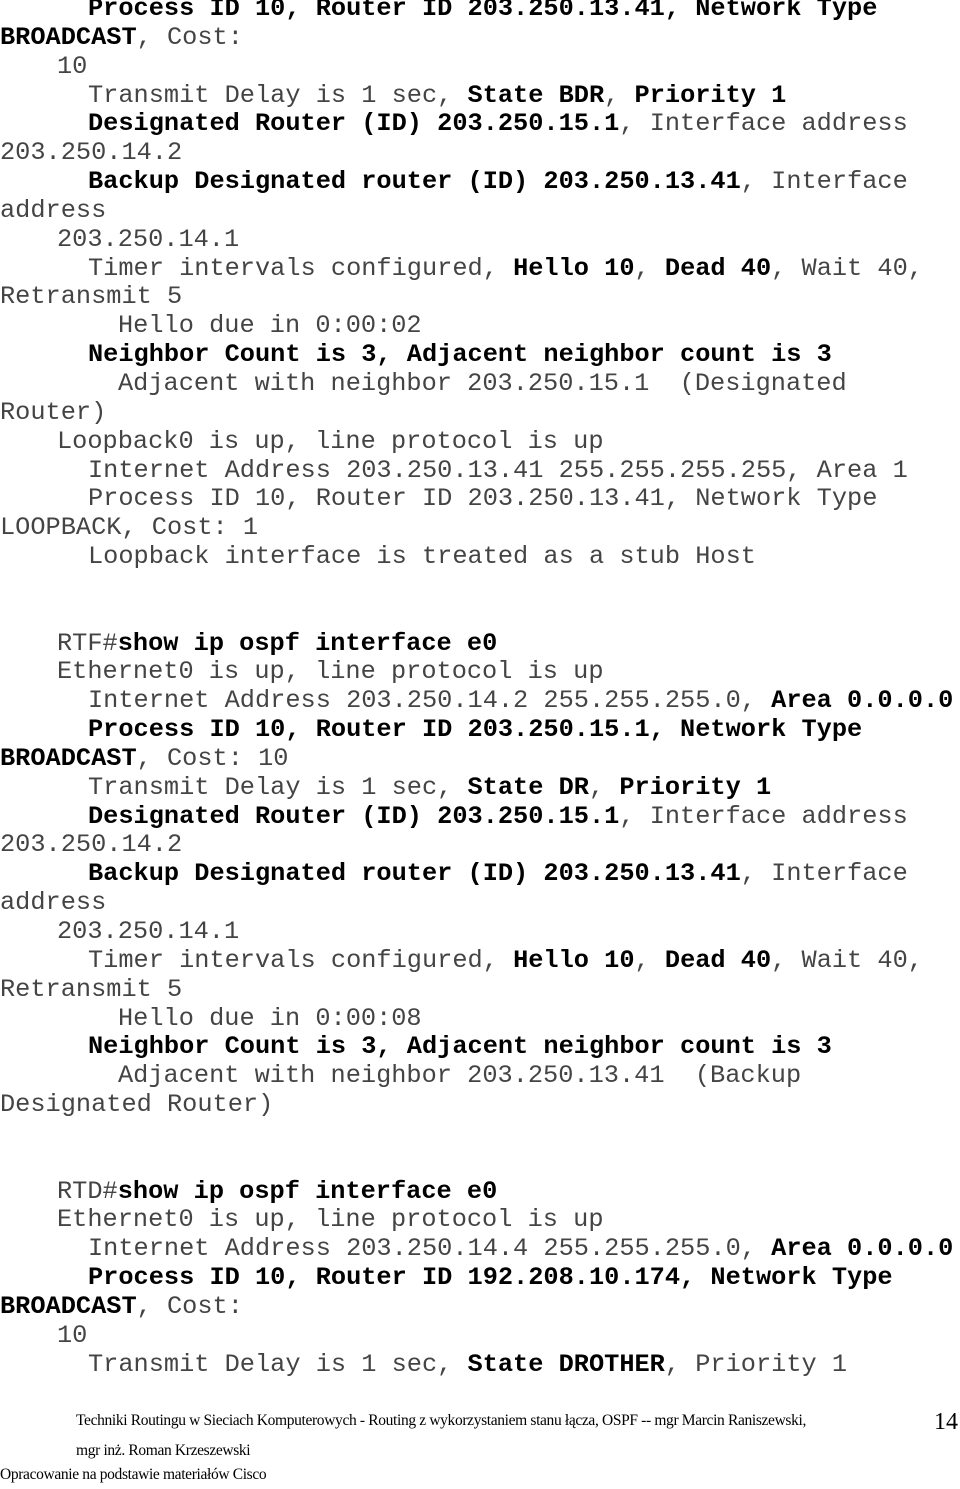 This screenshot has width=960, height=1489. Describe the element at coordinates (566, 1364) in the screenshot. I see `bold-segment: State DROTHER` at that location.